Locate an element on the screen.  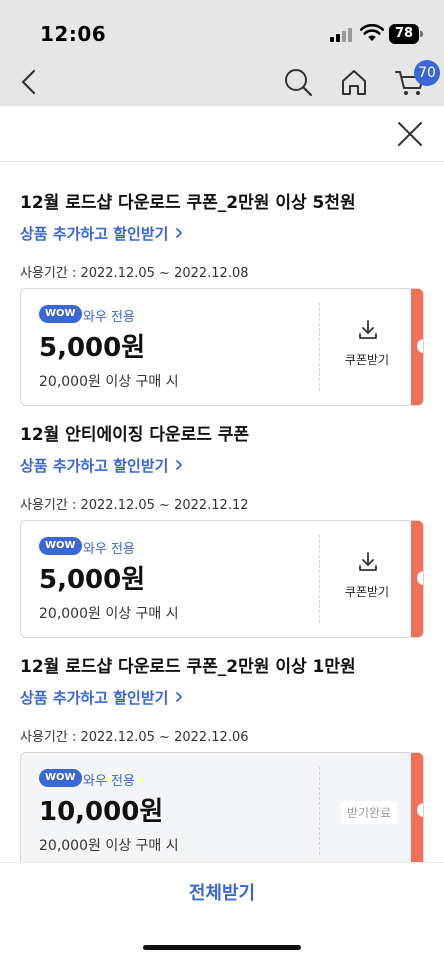
home-icon is located at coordinates (354, 82).